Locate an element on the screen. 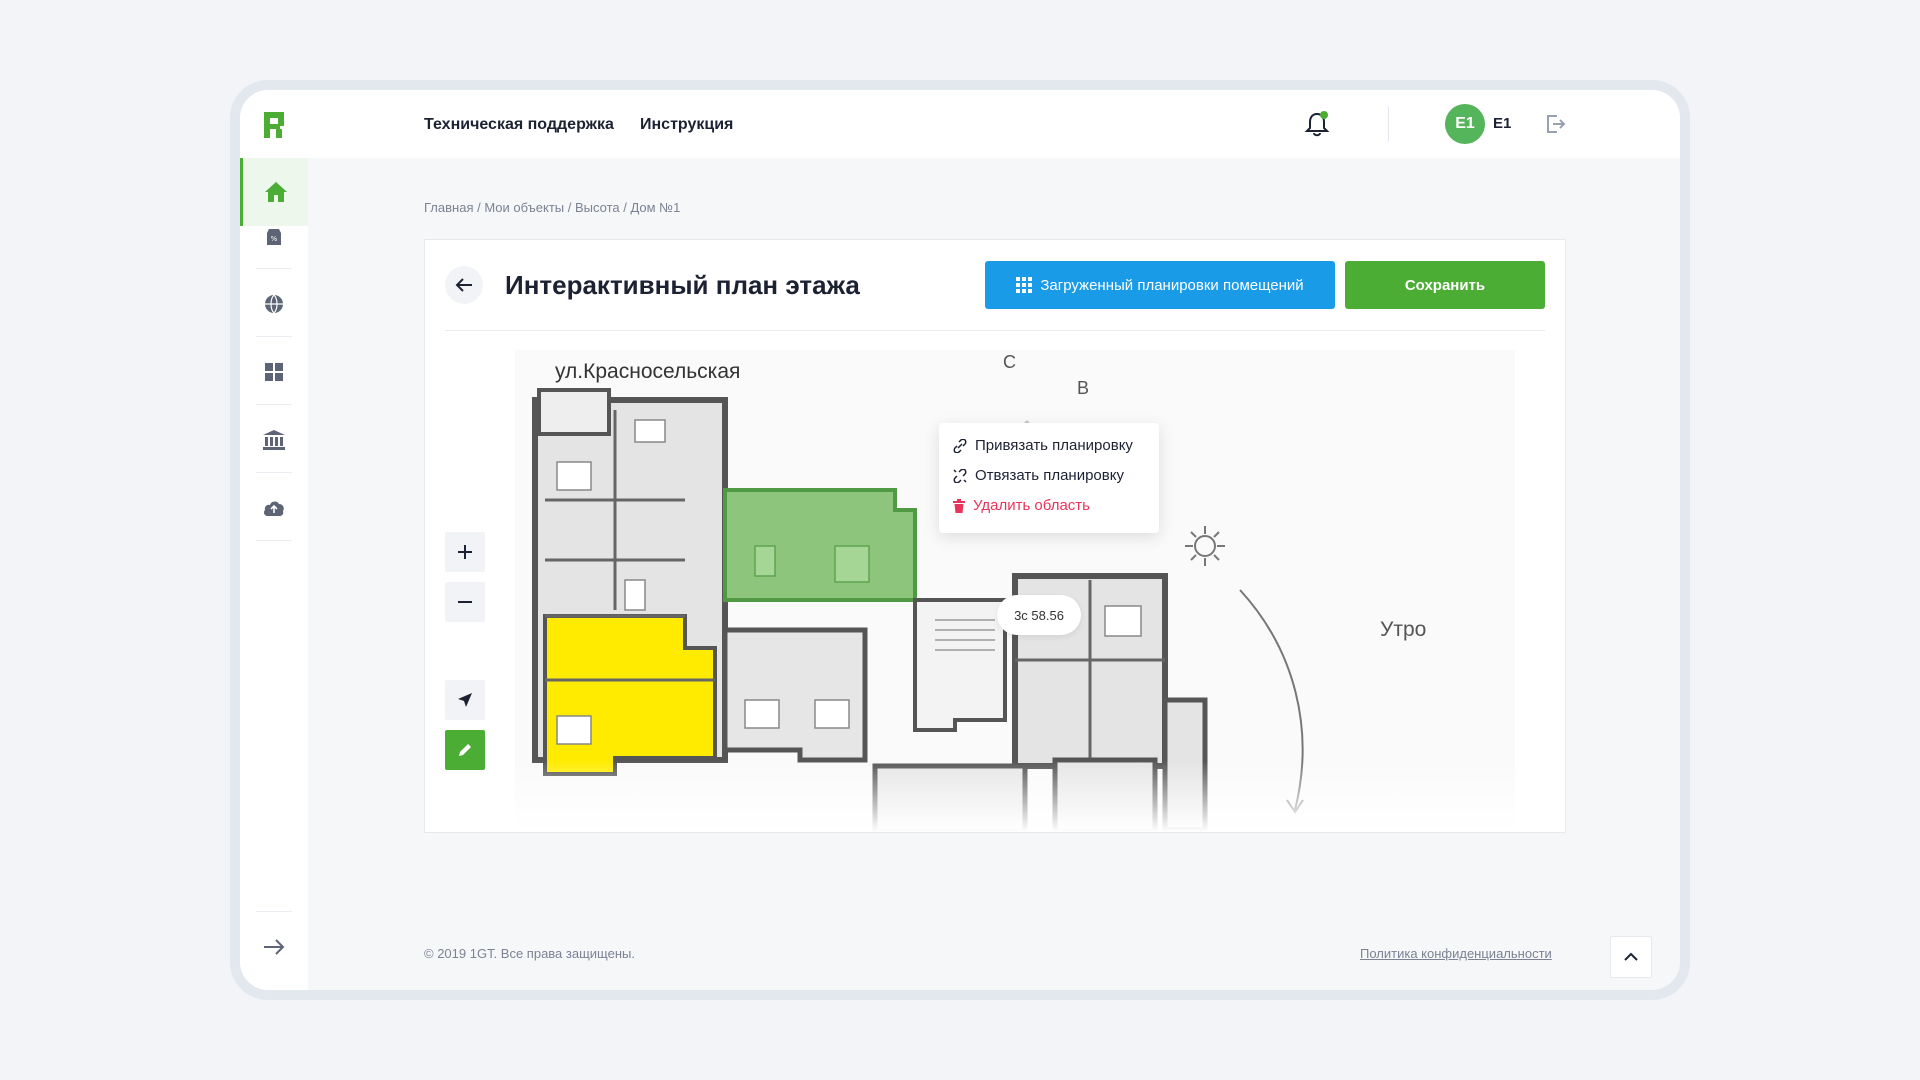 The width and height of the screenshot is (1920, 1080). menu-item-detach-layout: Отвязать планировку is located at coordinates (1038, 475).